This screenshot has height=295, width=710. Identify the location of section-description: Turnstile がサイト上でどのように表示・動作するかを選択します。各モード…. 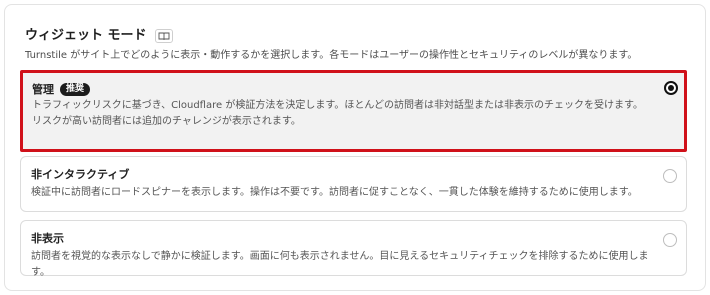
(331, 55).